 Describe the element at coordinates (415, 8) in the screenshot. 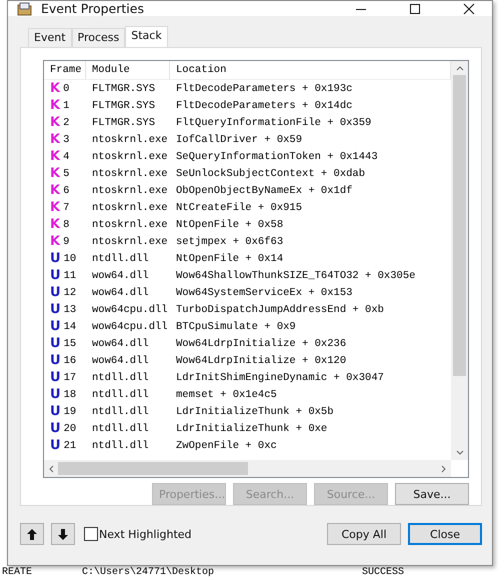

I see `maximize-icon` at that location.